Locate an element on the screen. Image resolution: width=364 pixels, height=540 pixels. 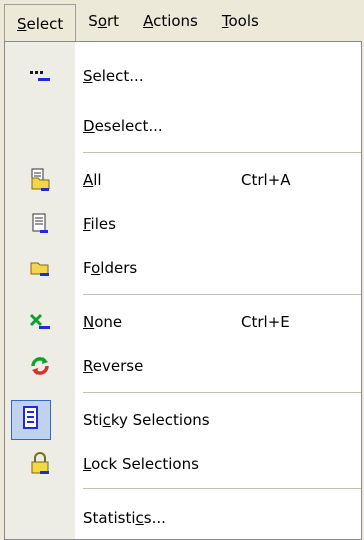
menu-item-lock-selections: Lock Selections is located at coordinates (183, 464).